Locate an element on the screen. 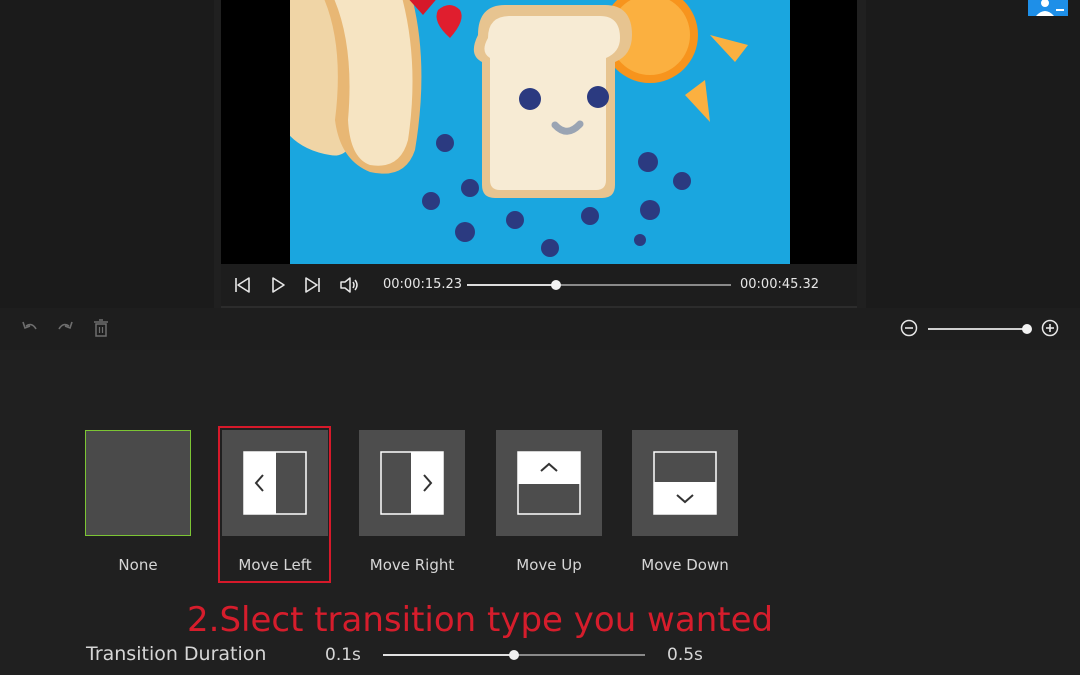 The height and width of the screenshot is (675, 1080). transition-move-down-tile is located at coordinates (685, 483).